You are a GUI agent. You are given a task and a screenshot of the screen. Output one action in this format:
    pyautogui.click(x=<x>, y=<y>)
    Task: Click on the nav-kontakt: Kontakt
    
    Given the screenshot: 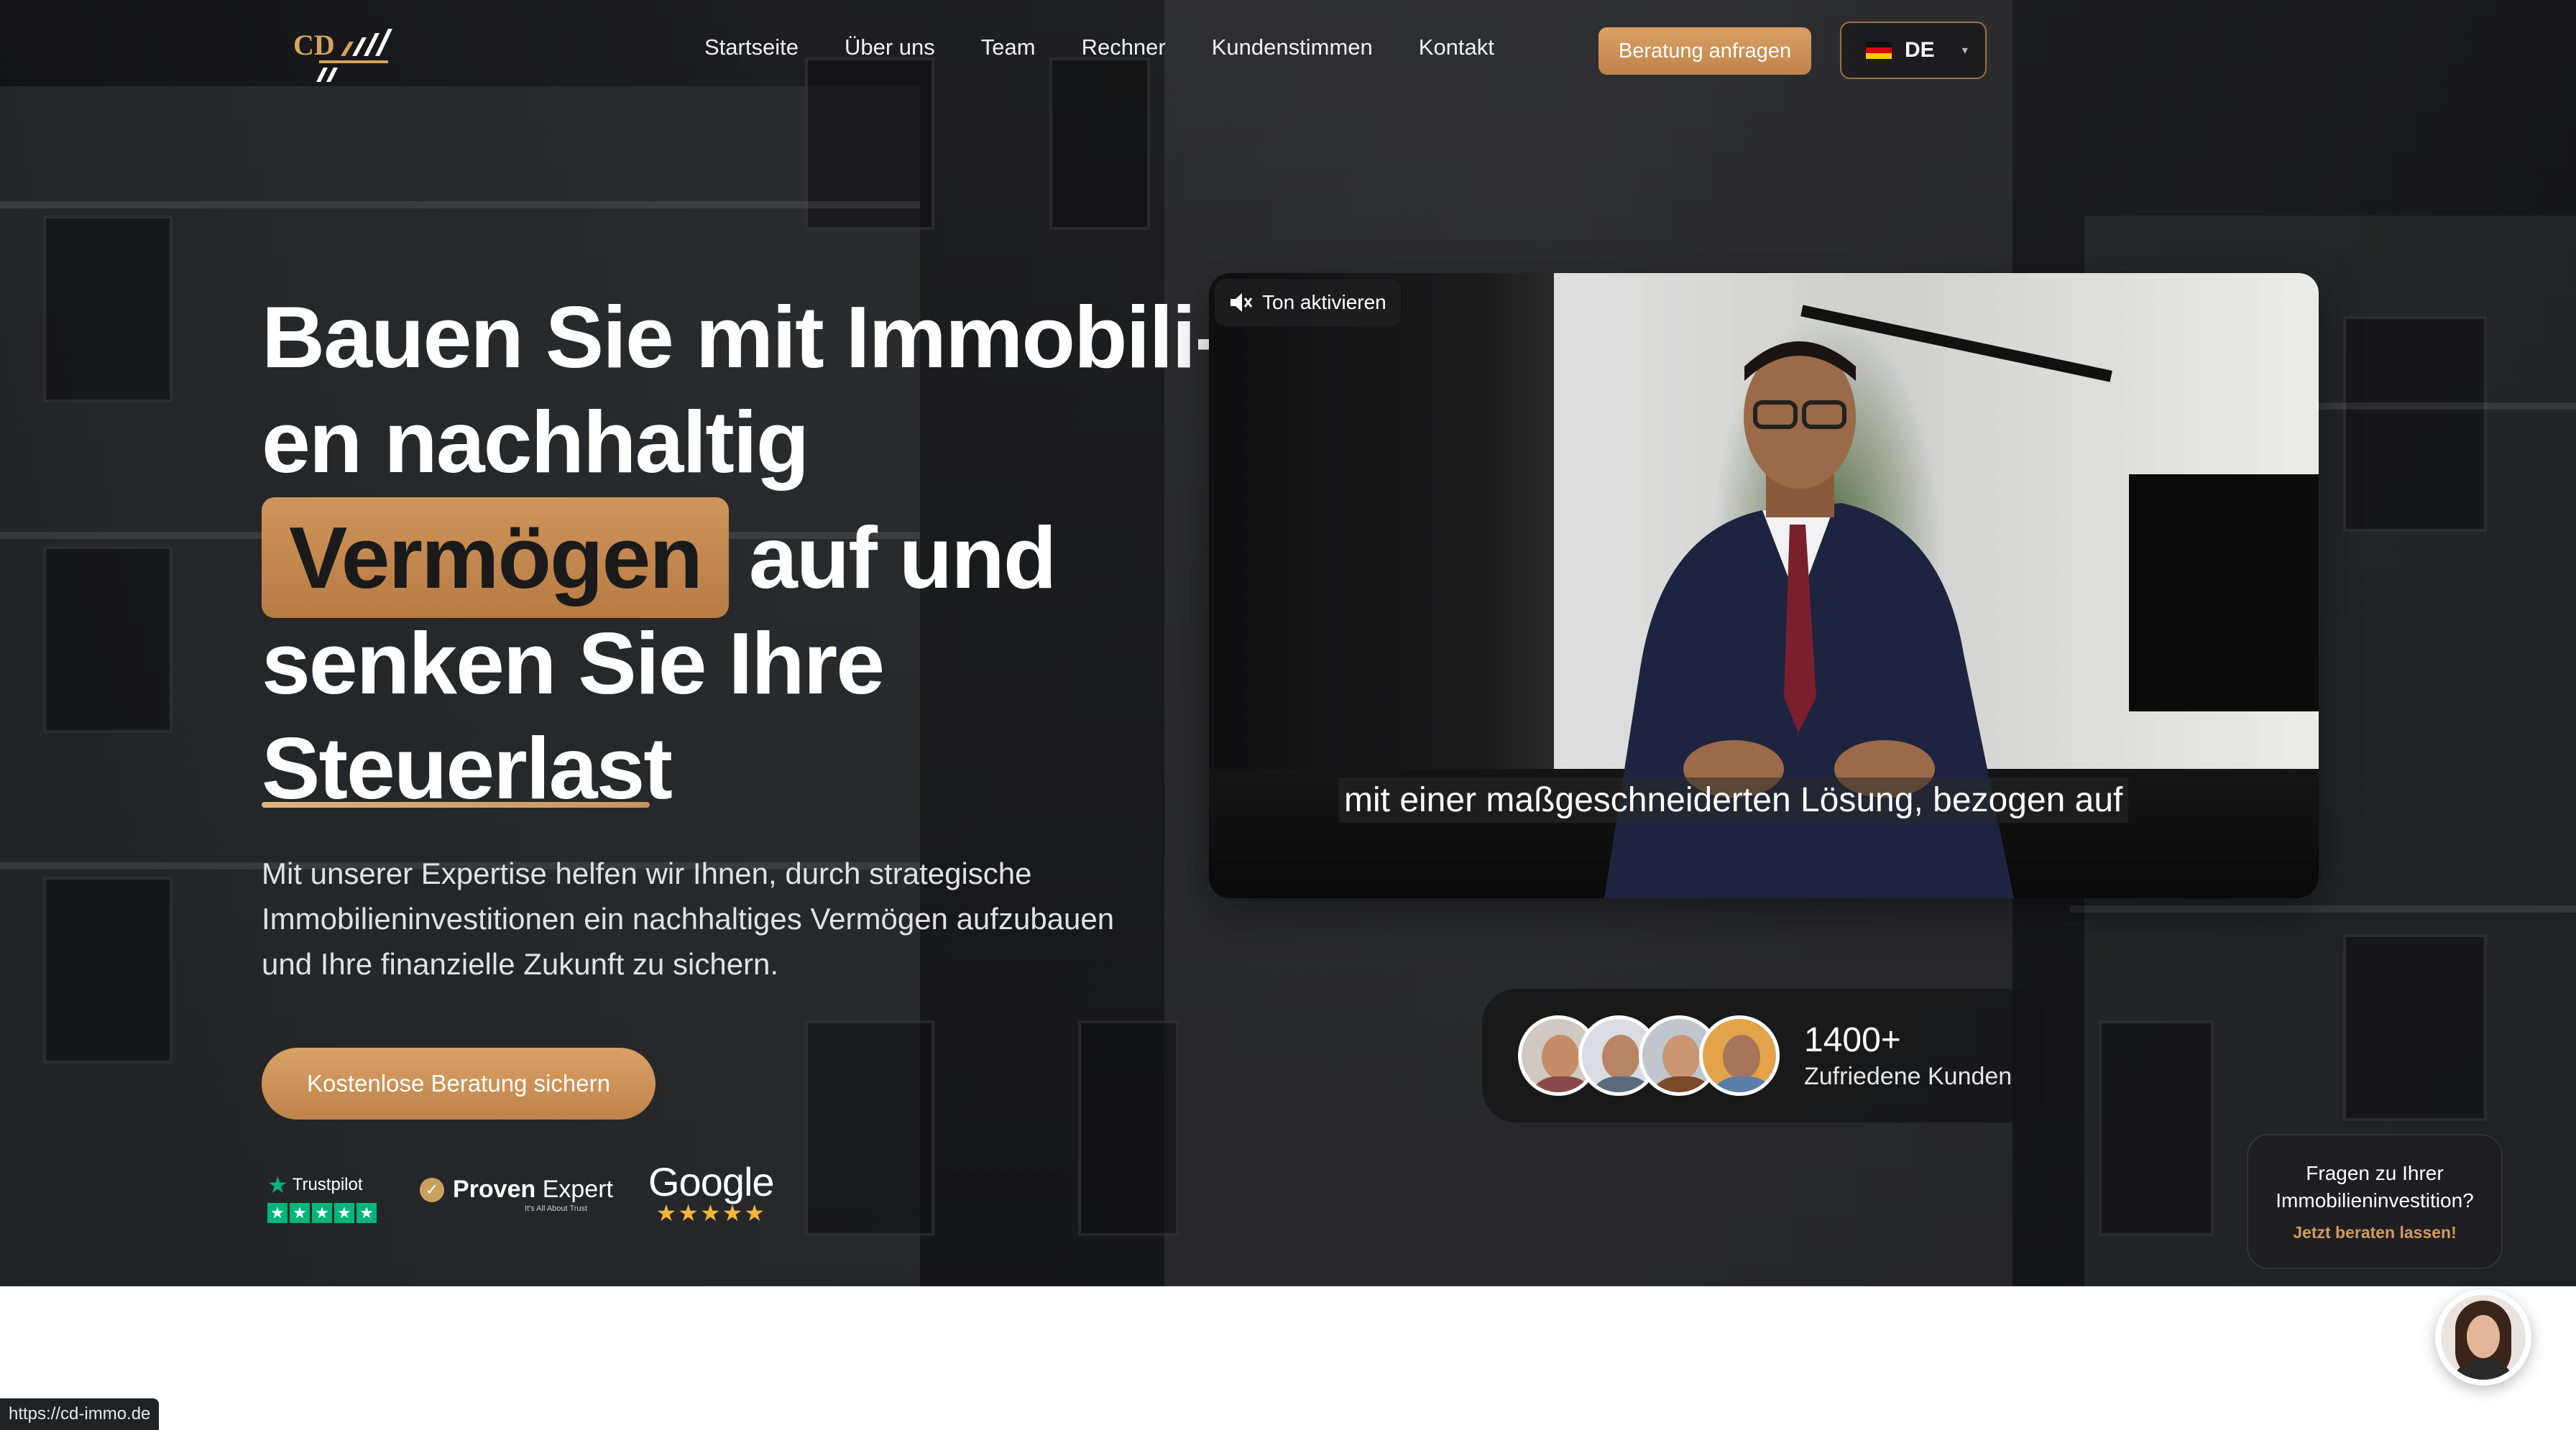 What is the action you would take?
    pyautogui.click(x=1456, y=47)
    